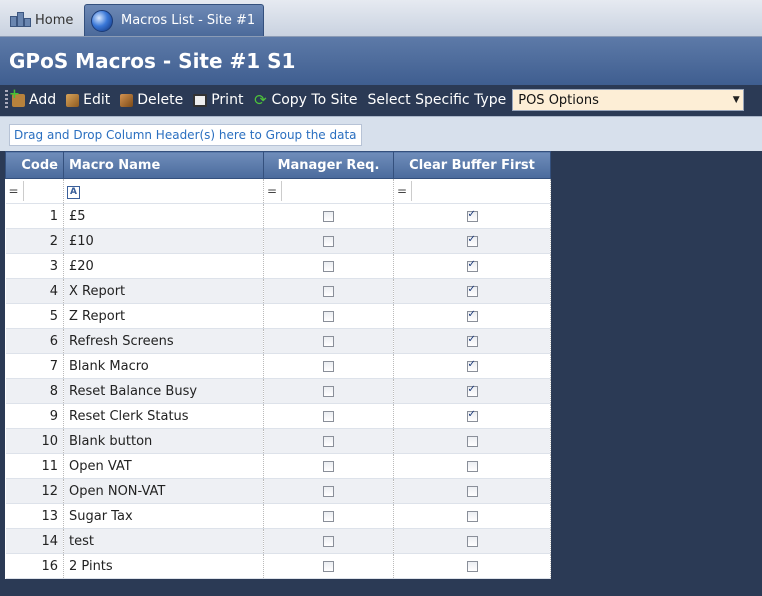 The height and width of the screenshot is (596, 762). I want to click on table-row: 14 test, so click(278, 541).